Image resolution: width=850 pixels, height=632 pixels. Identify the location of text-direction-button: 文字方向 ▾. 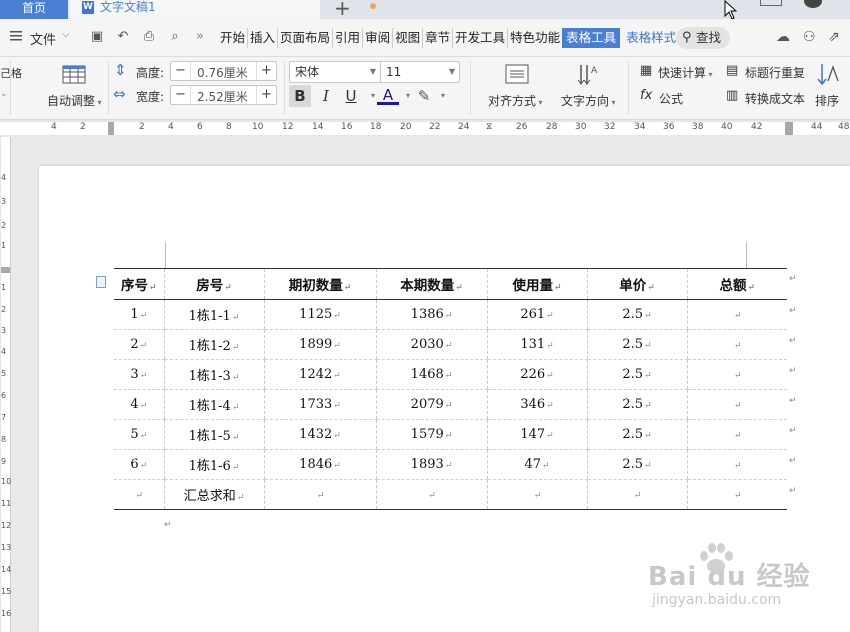
(588, 100).